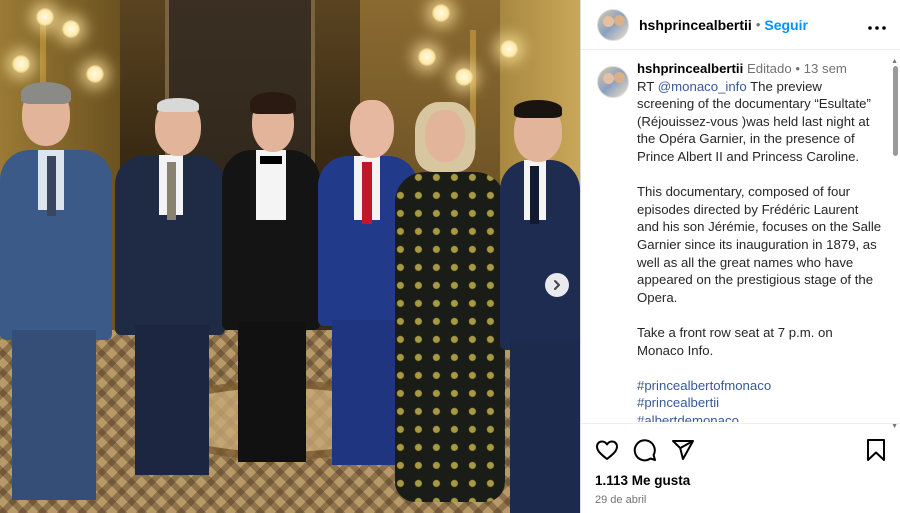 This screenshot has width=900, height=513. I want to click on chevron-right-icon, so click(557, 285).